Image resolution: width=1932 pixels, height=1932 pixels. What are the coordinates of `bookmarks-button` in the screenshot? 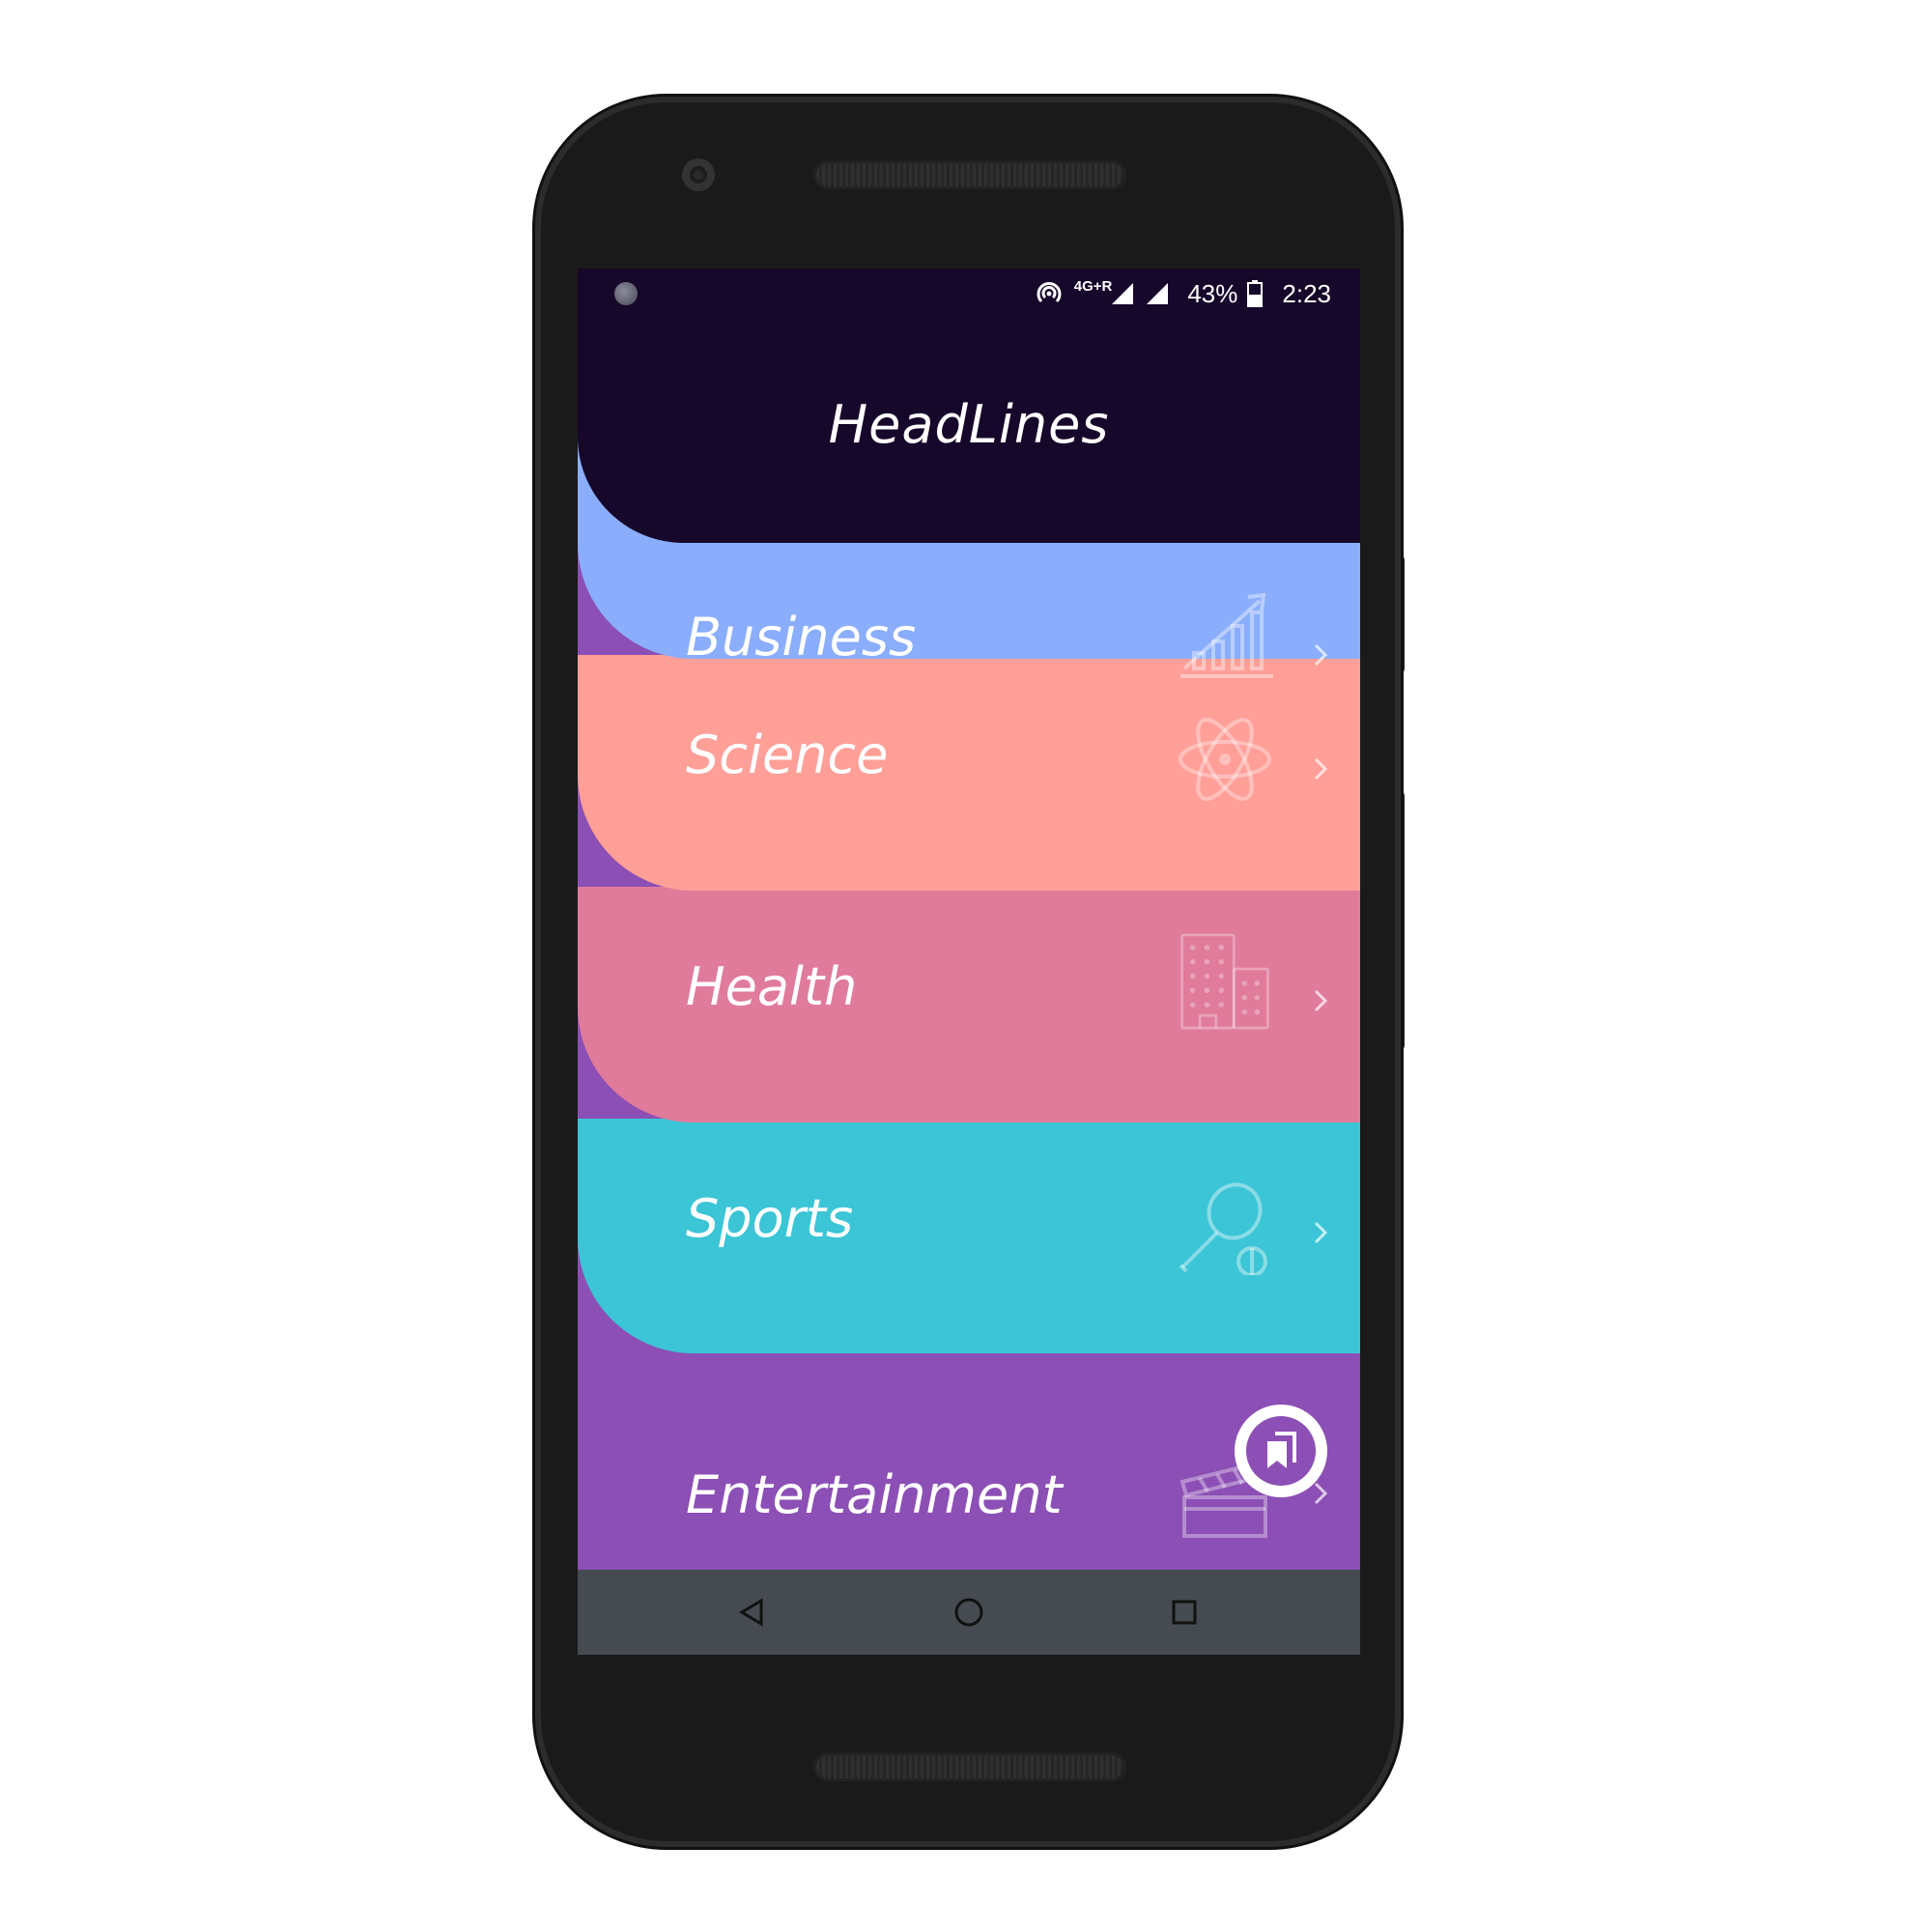 It's located at (1281, 1451).